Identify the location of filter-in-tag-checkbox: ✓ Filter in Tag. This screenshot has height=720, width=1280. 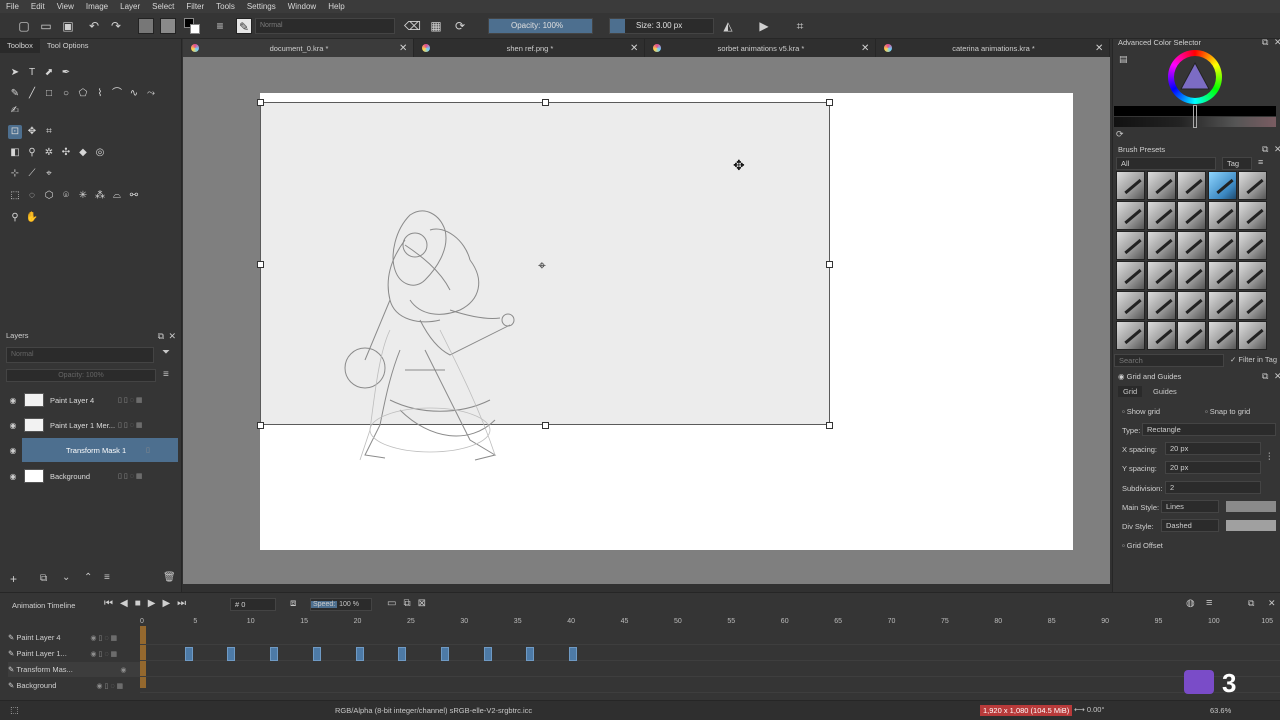
(1253, 359).